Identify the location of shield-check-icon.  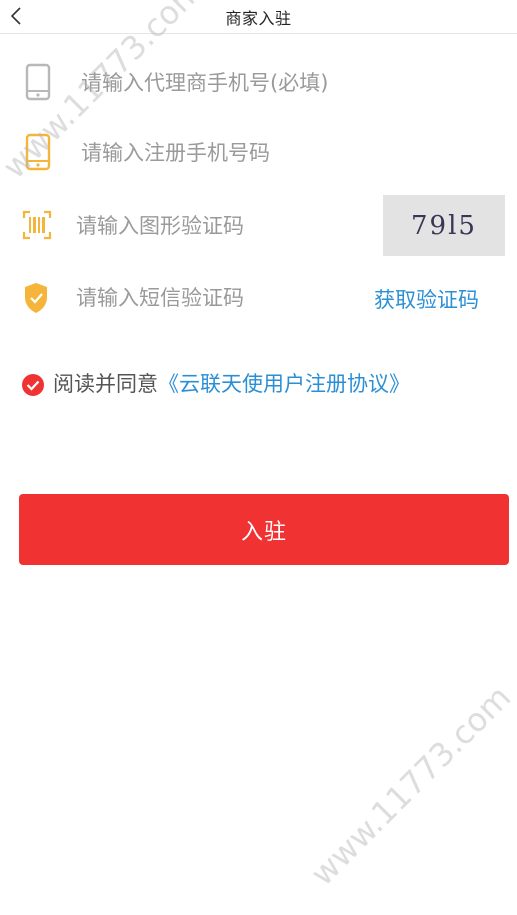
(36, 300).